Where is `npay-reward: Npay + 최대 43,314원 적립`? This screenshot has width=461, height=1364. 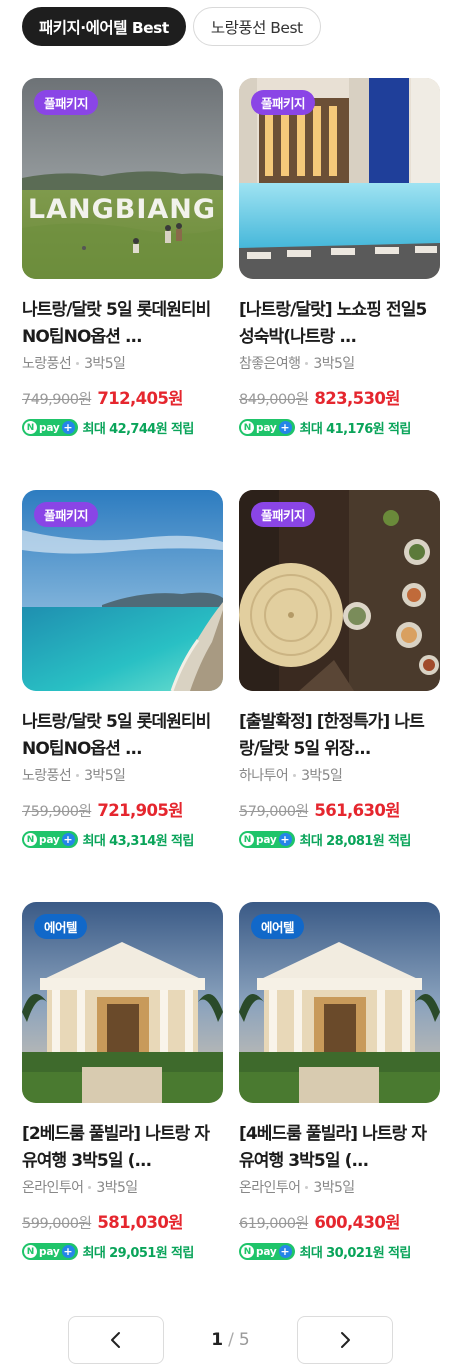
npay-reward: Npay + 최대 43,314원 적립 is located at coordinates (122, 839).